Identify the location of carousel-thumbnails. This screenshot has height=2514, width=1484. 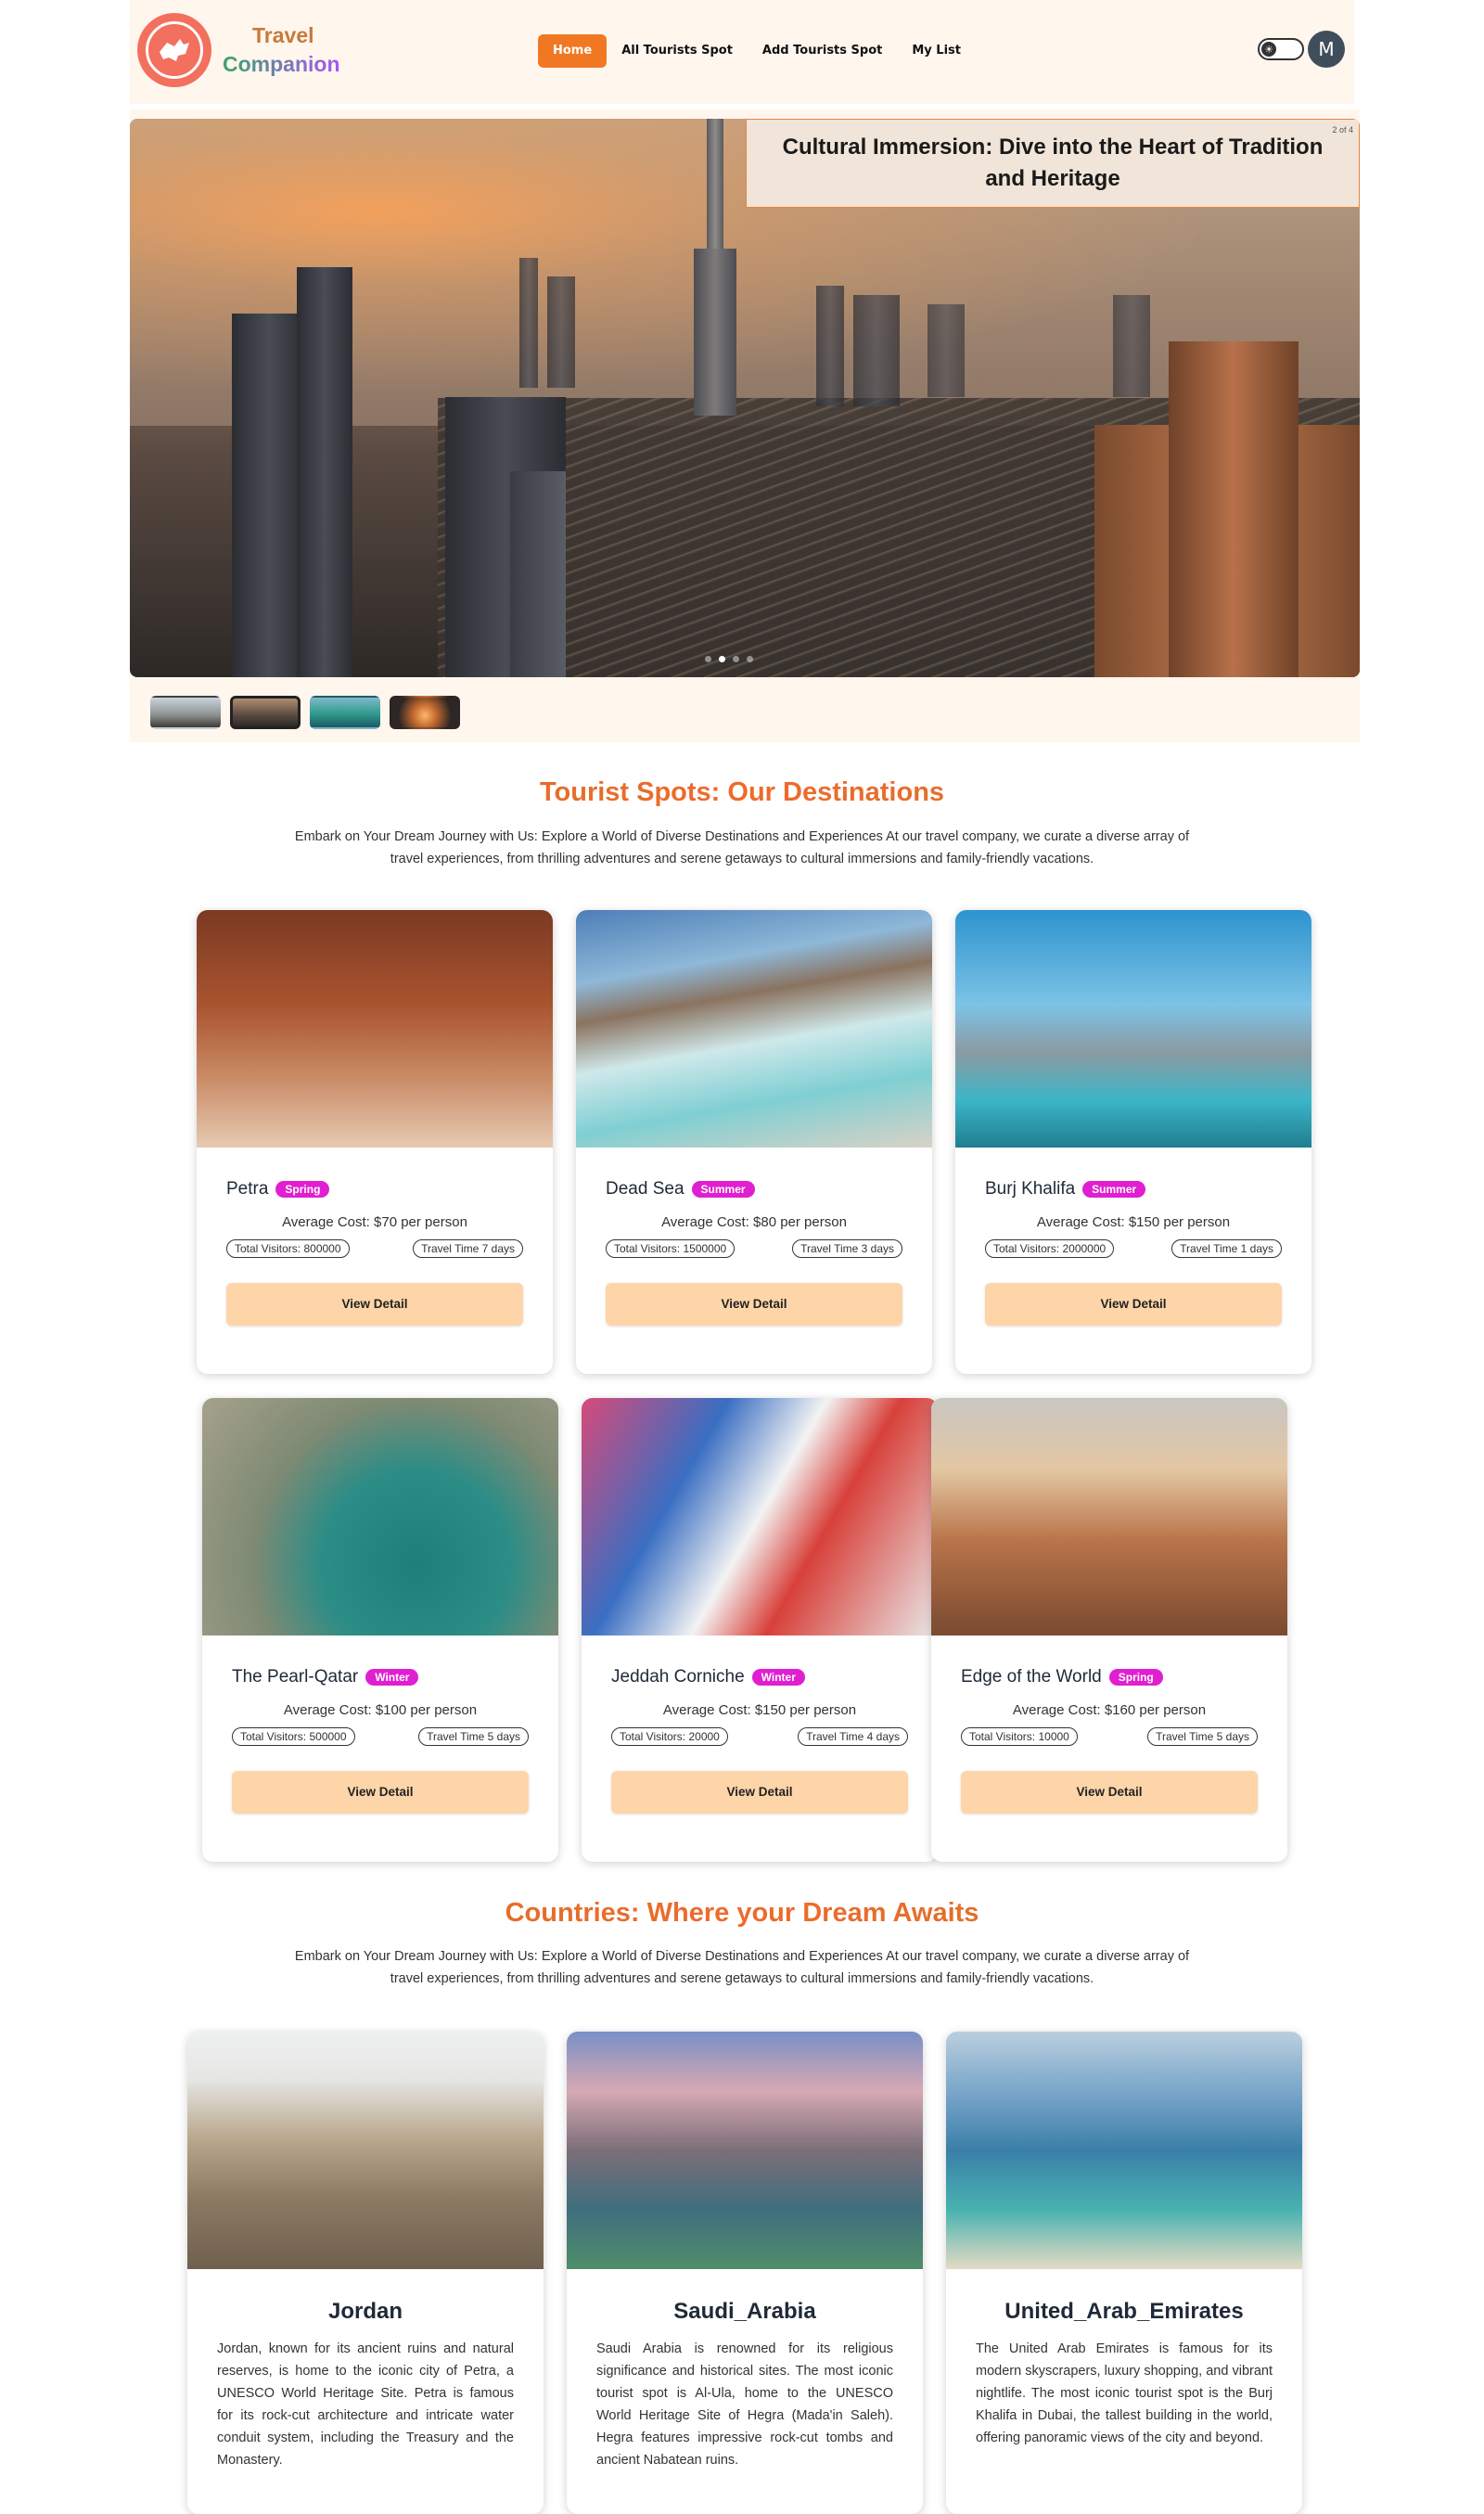
(305, 712).